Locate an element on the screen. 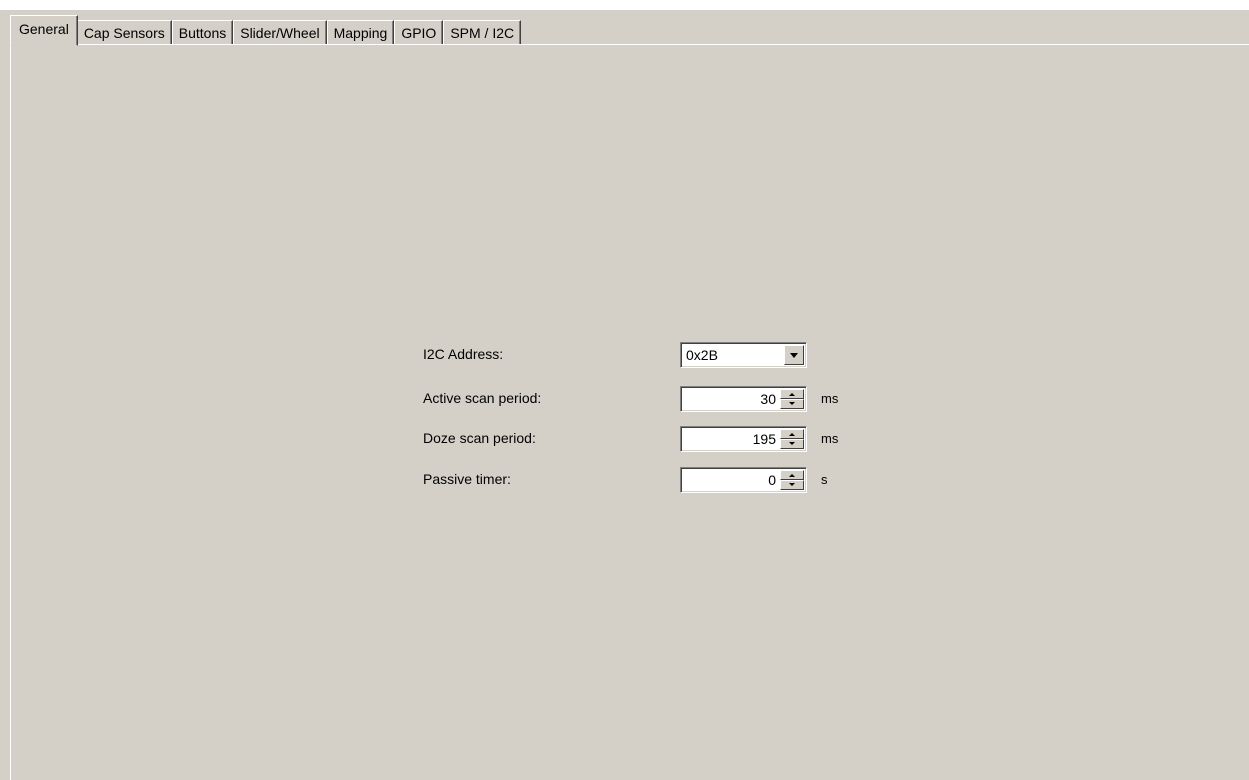  active-scan-period-spinbox: 30 is located at coordinates (743, 399).